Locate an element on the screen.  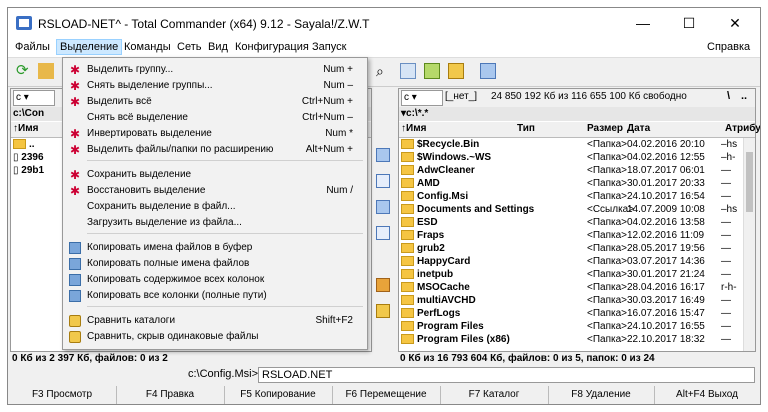
cmd-input: RSLOAD.NET is located at coordinates (506, 375).